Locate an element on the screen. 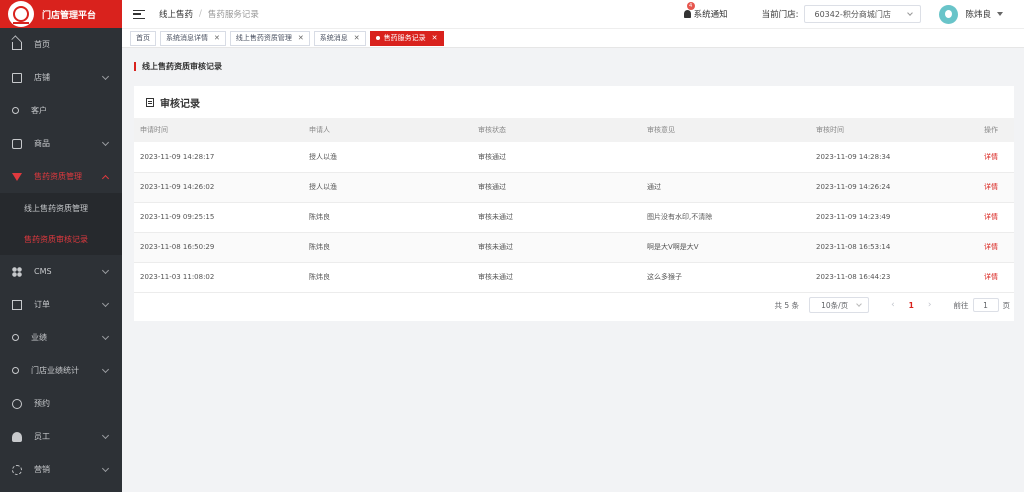 The width and height of the screenshot is (1024, 492). sidebar-item-store-stats: 门店业绩统计 is located at coordinates (61, 370).